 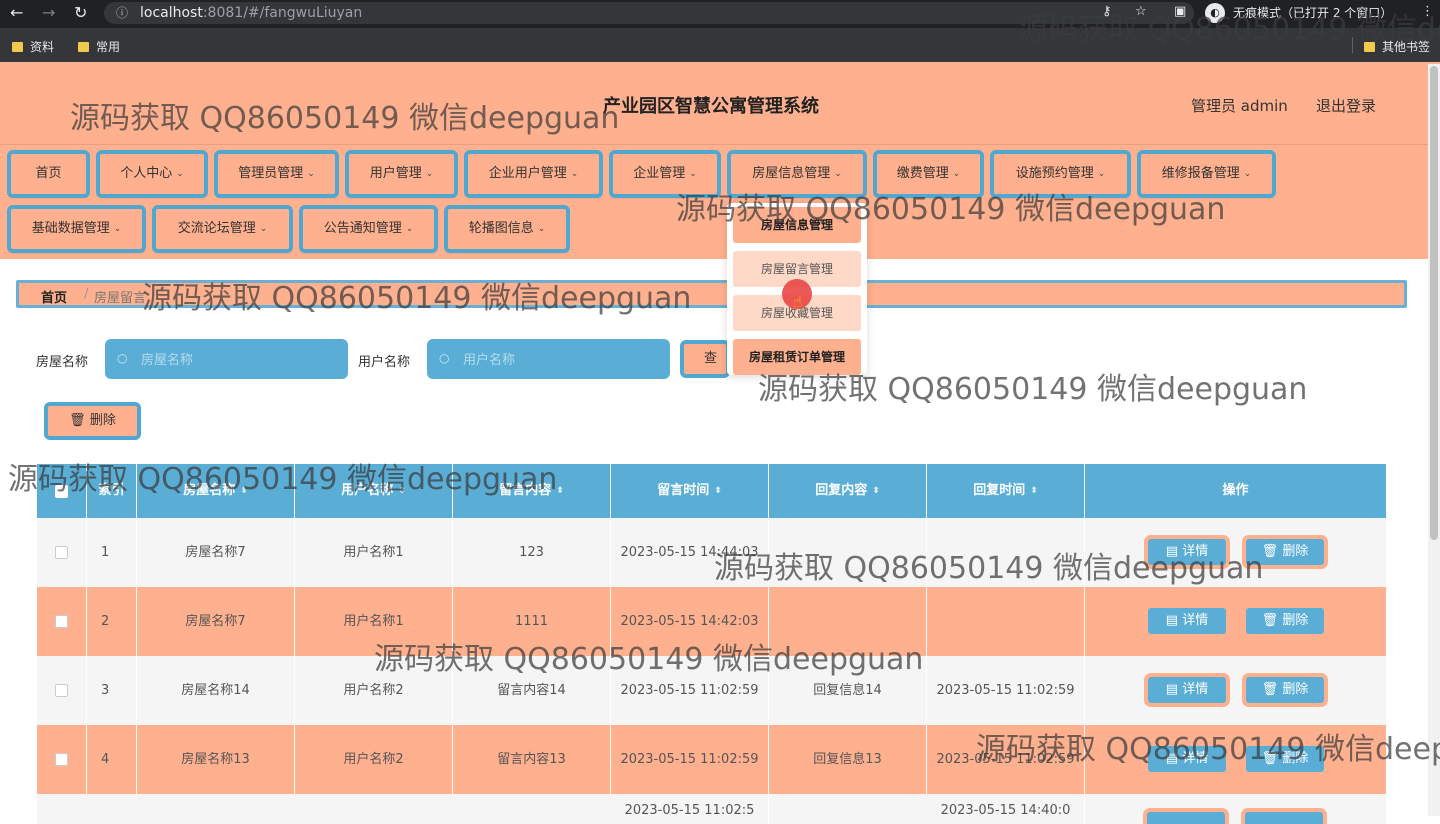 I want to click on detail-button, so click(x=1186, y=818).